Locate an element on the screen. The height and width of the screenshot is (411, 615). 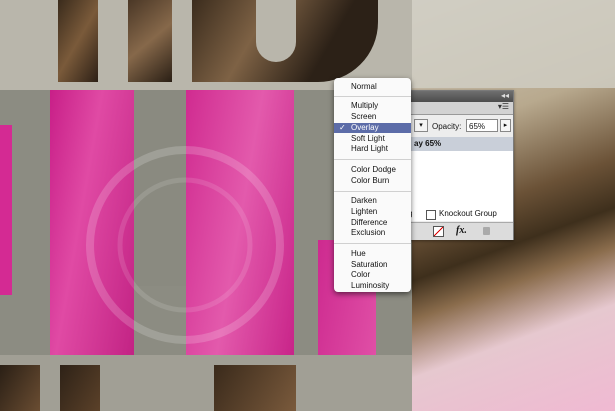
collapse-icon: ◂◂ is located at coordinates (505, 95).